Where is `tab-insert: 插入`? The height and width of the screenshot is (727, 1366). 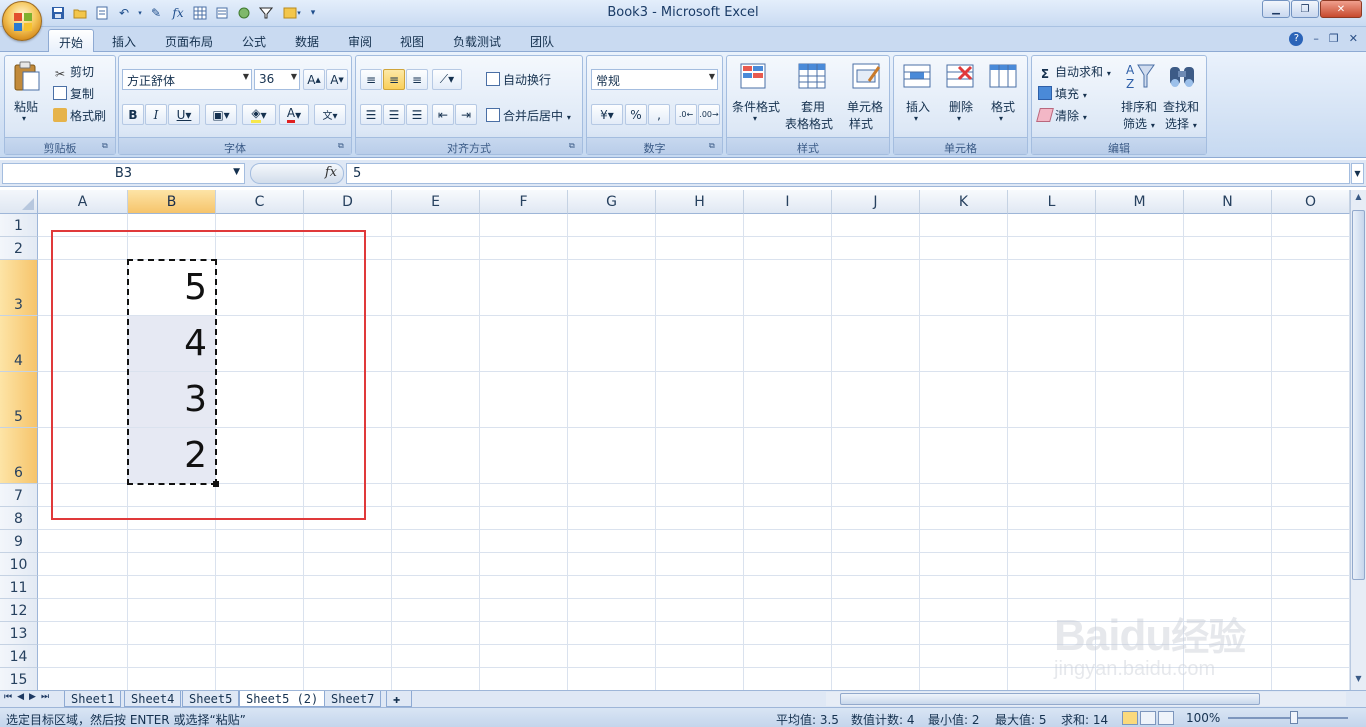 tab-insert: 插入 is located at coordinates (124, 40).